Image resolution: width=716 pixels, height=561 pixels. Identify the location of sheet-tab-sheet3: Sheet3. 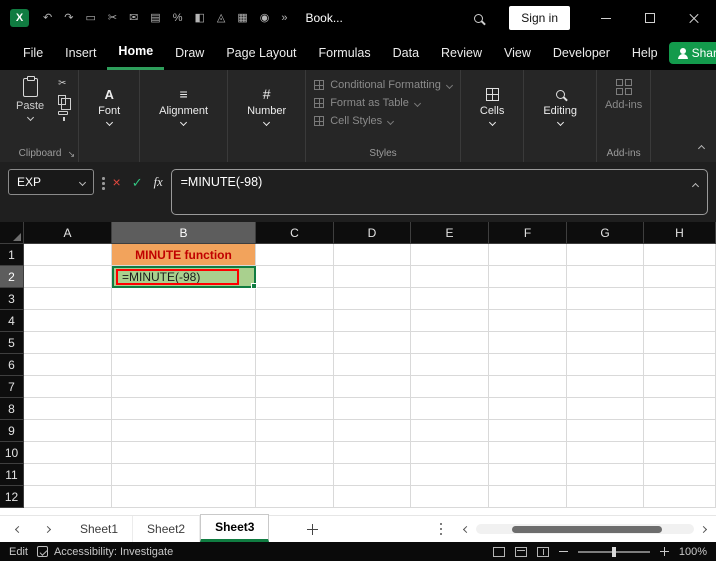
(235, 528).